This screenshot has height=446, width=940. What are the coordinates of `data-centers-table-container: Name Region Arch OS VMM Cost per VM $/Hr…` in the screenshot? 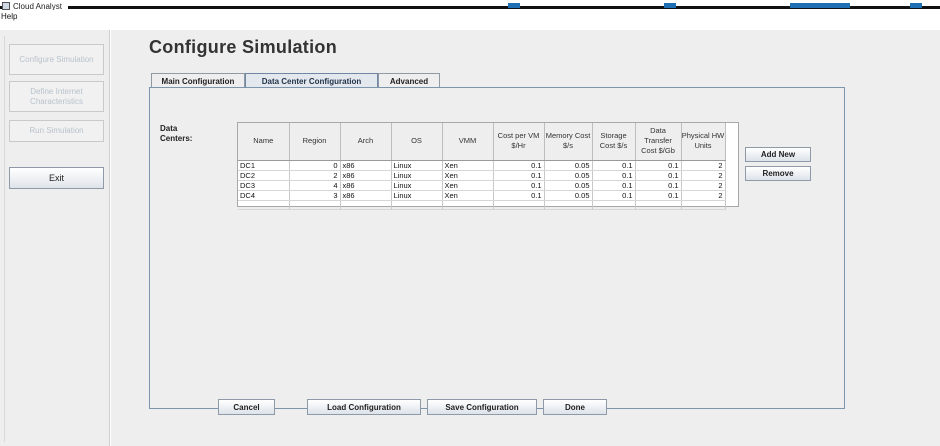 It's located at (488, 166).